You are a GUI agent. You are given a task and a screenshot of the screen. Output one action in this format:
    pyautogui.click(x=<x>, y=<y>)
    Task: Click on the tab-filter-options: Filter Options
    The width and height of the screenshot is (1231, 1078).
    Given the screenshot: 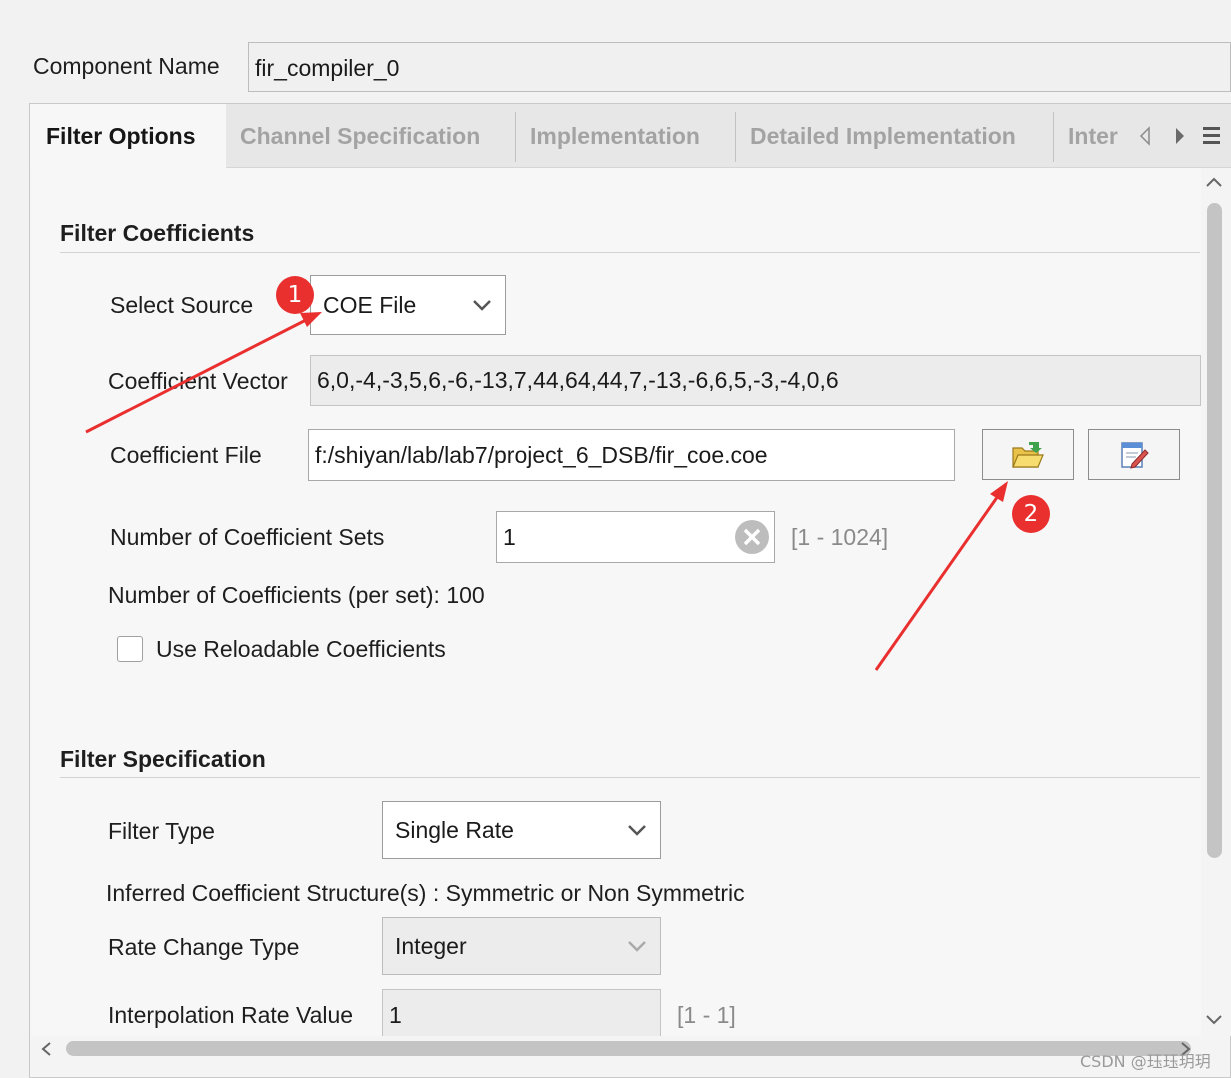 What is the action you would take?
    pyautogui.click(x=128, y=136)
    